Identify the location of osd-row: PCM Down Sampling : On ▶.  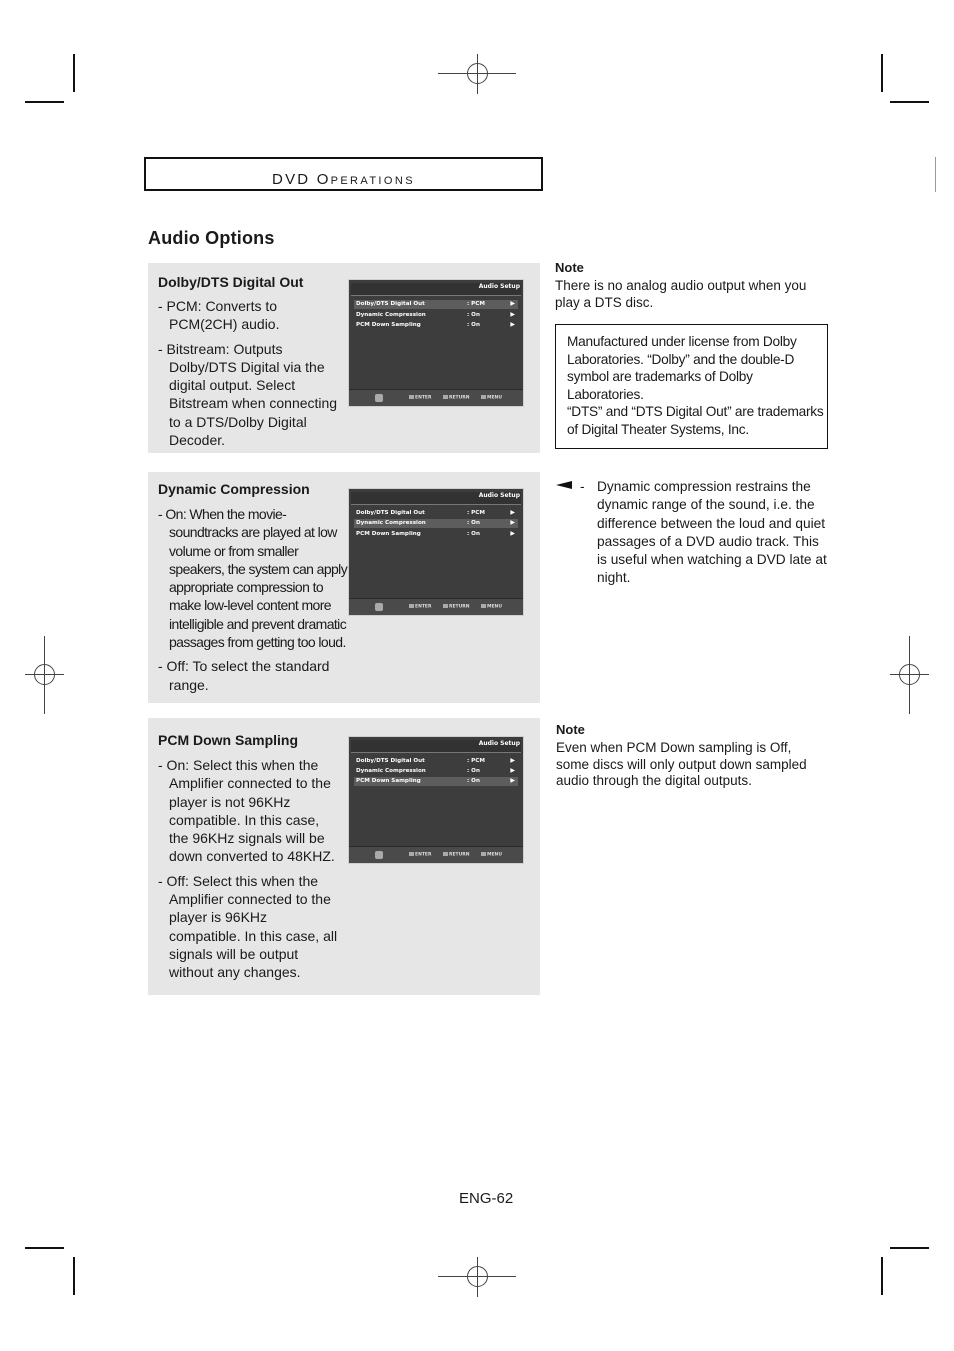
(436, 534).